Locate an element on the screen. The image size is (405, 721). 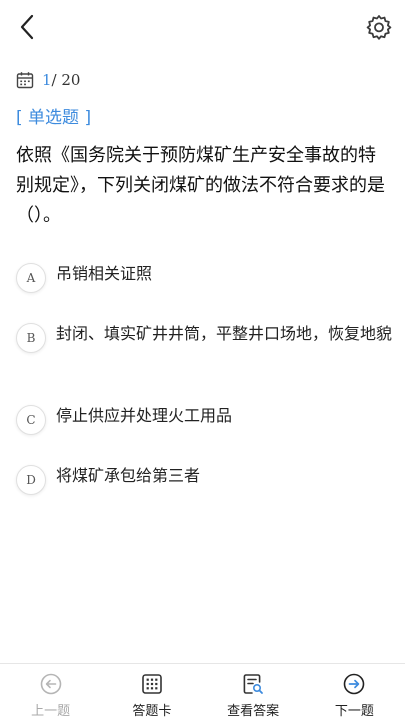
chevron-left-icon is located at coordinates (27, 27).